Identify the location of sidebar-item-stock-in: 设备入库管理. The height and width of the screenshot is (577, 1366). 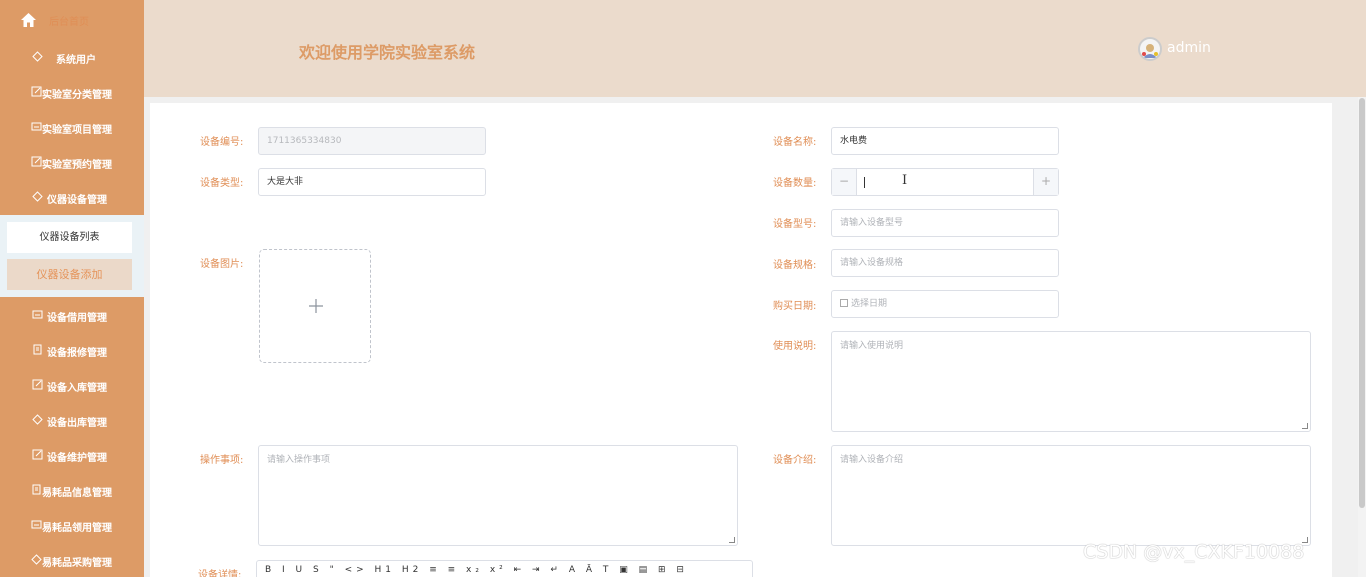
(72, 385).